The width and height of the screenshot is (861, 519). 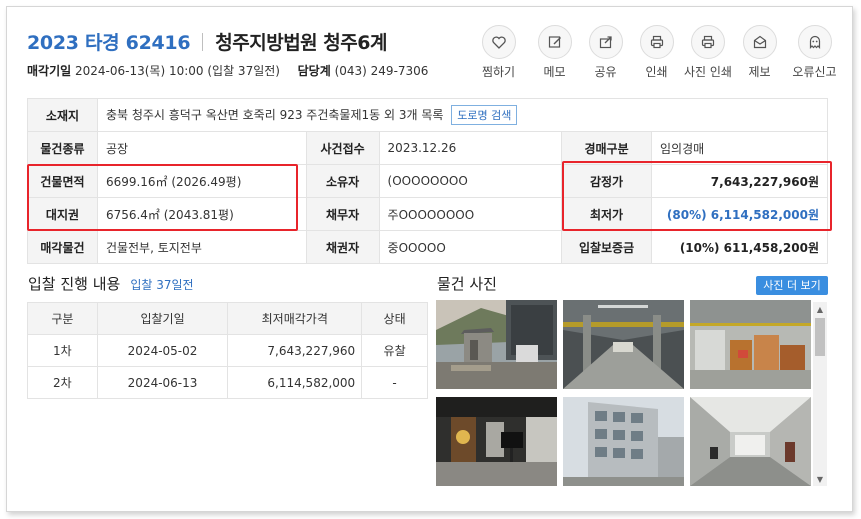 What do you see at coordinates (162, 285) in the screenshot?
I see `bidding-subtitle: 입찰 37일전` at bounding box center [162, 285].